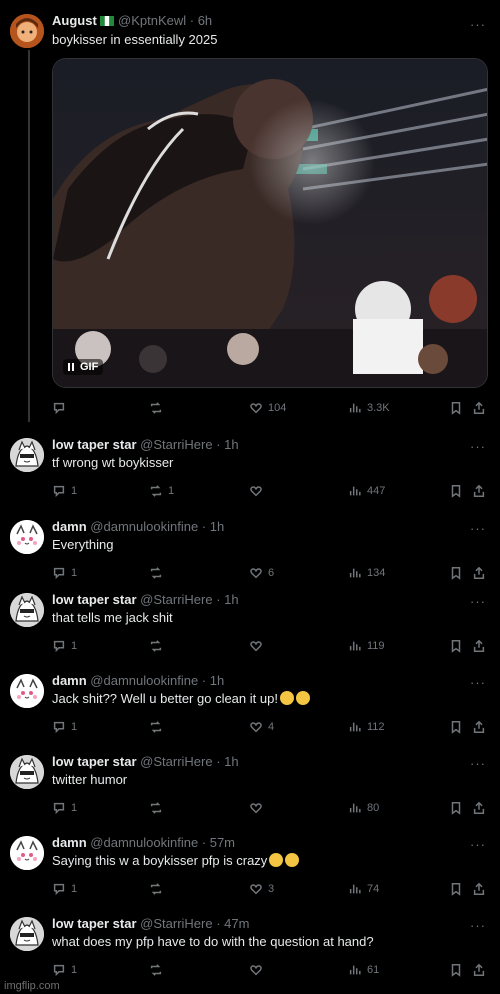 Image resolution: width=500 pixels, height=994 pixels. I want to click on like-button: 3, so click(261, 889).